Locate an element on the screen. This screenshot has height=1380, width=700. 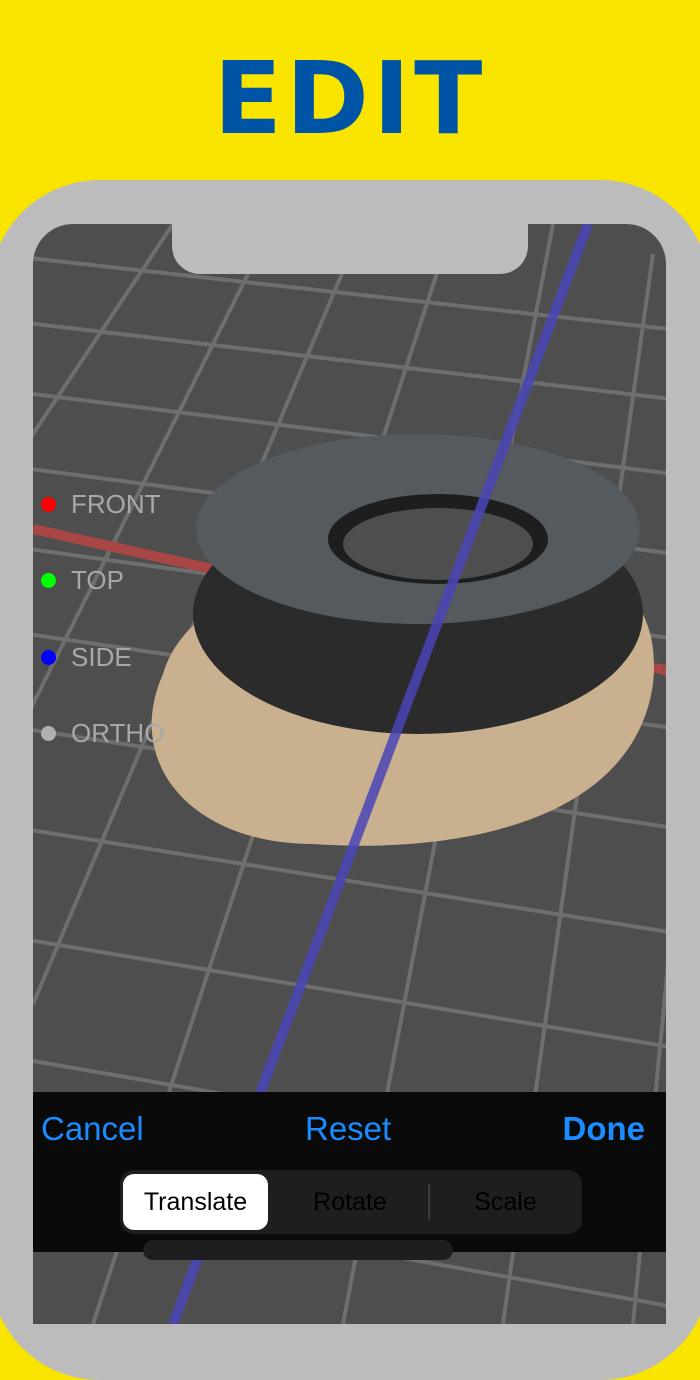
view-ortho-button: ORTHO is located at coordinates (102, 733).